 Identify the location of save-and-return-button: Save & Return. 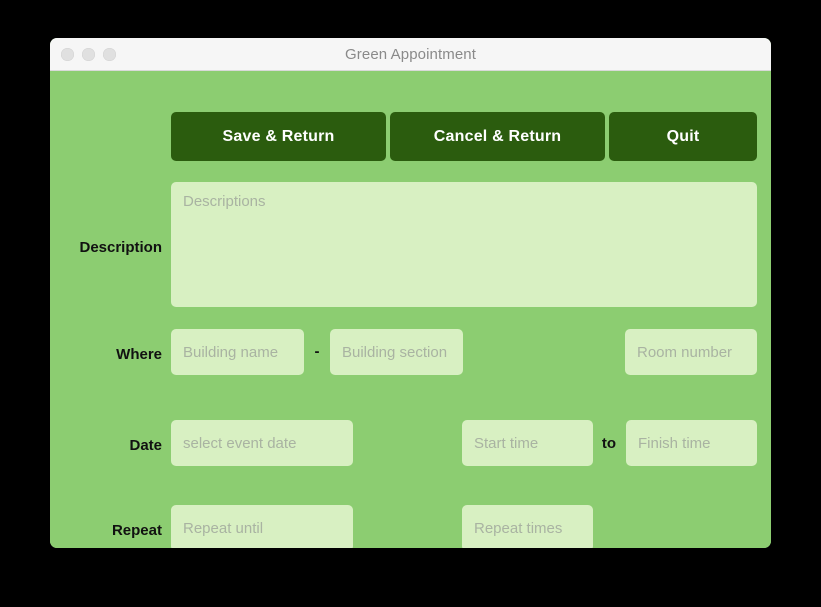
(278, 136).